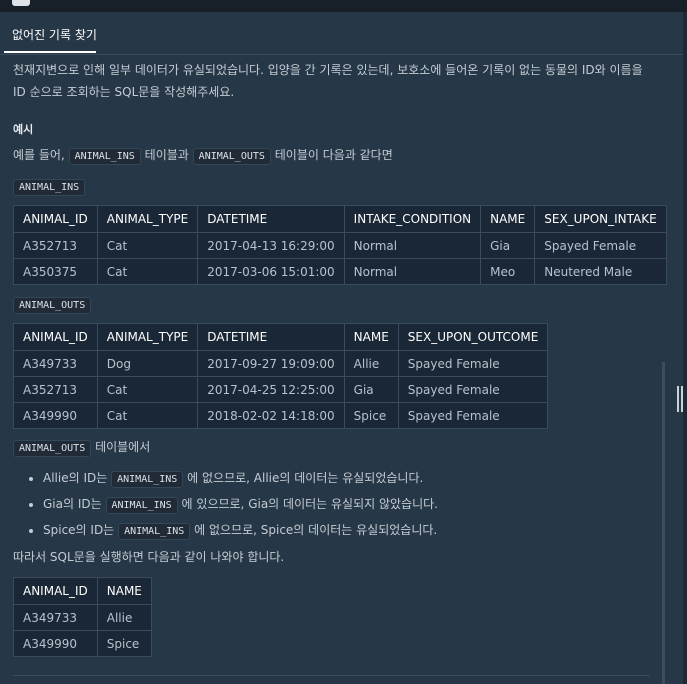 Image resolution: width=687 pixels, height=684 pixels. Describe the element at coordinates (54, 34) in the screenshot. I see `tab-problem: 없어진 기록 찾기` at that location.